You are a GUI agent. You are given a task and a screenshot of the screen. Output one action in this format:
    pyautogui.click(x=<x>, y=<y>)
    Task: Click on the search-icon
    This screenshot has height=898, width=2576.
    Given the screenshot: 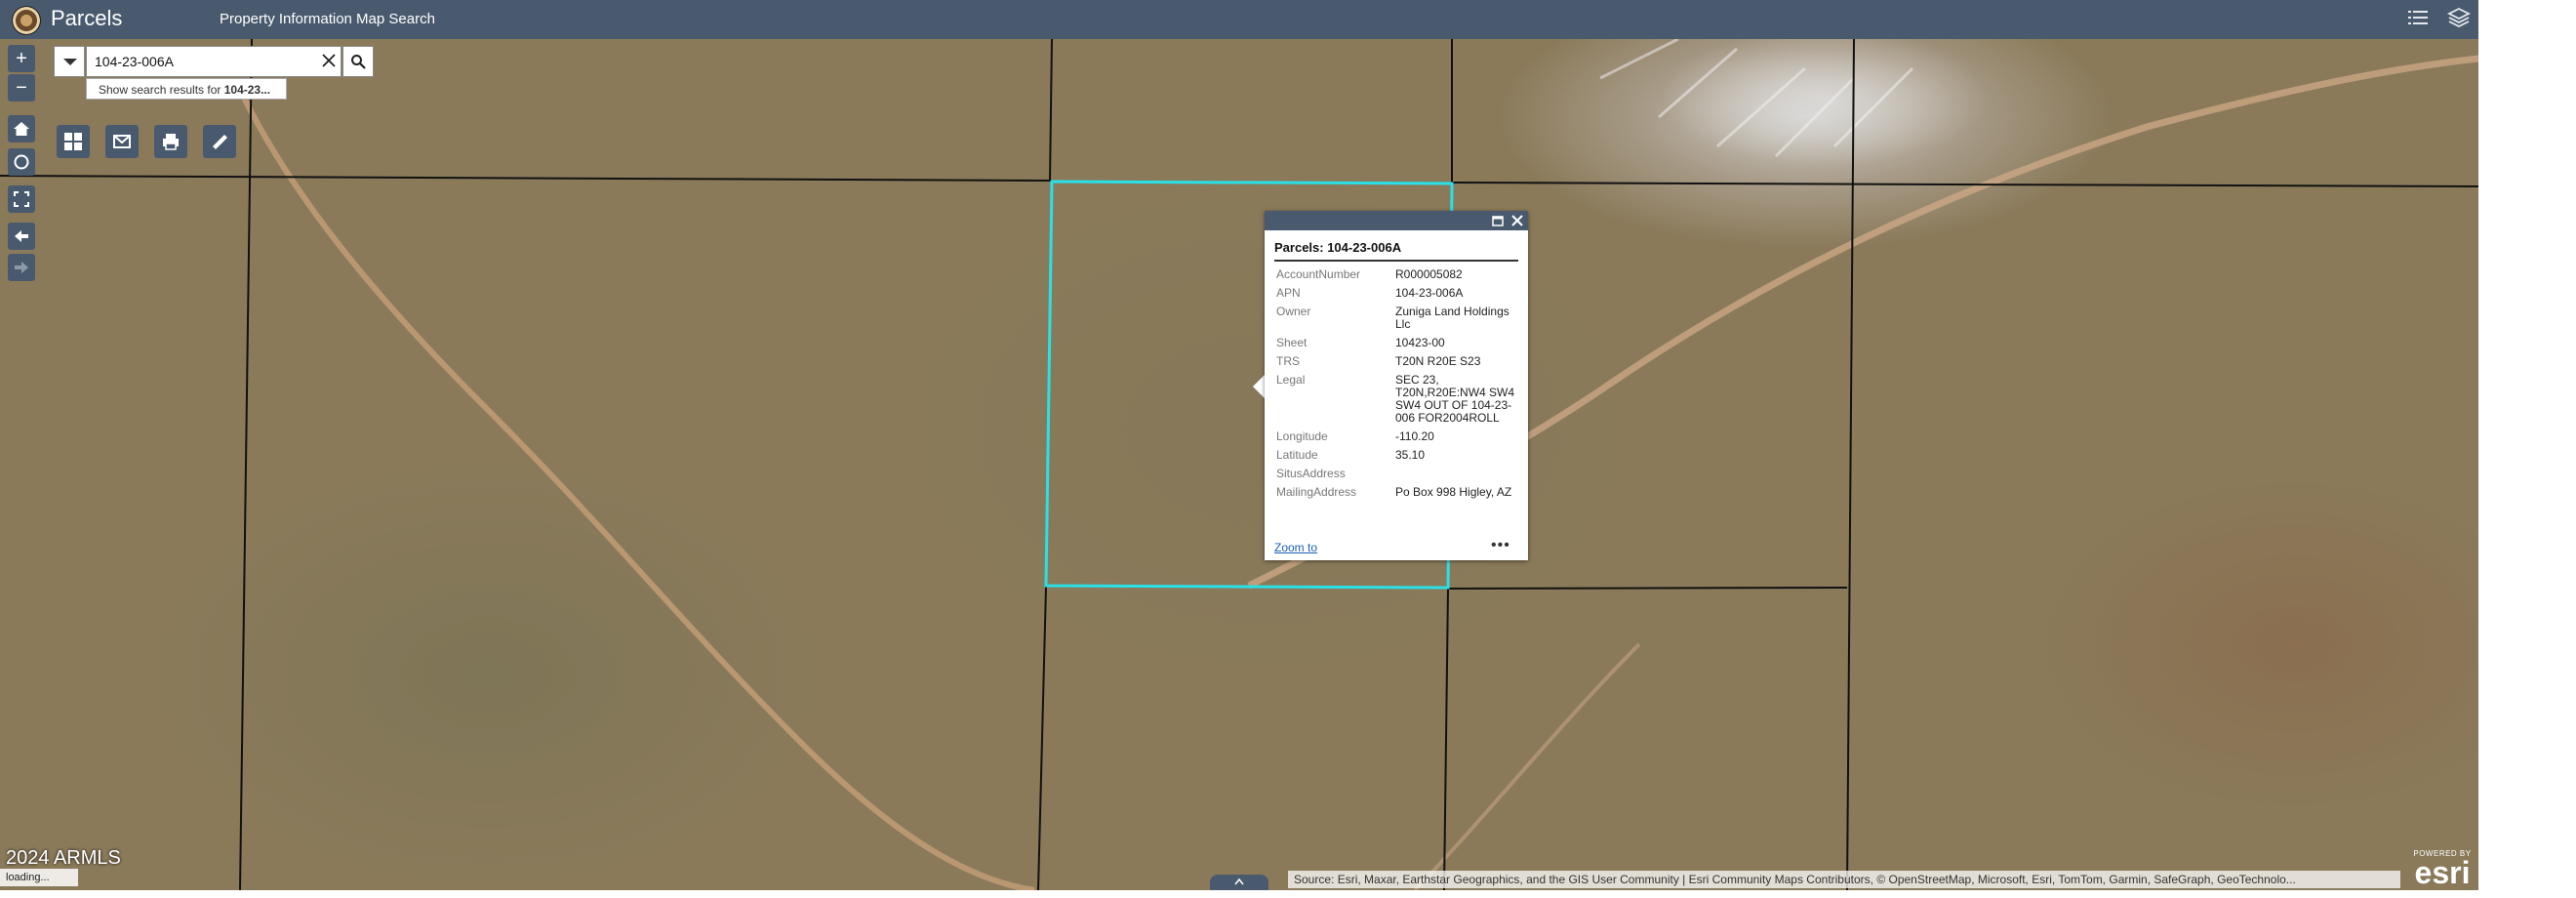 What is the action you would take?
    pyautogui.click(x=358, y=62)
    